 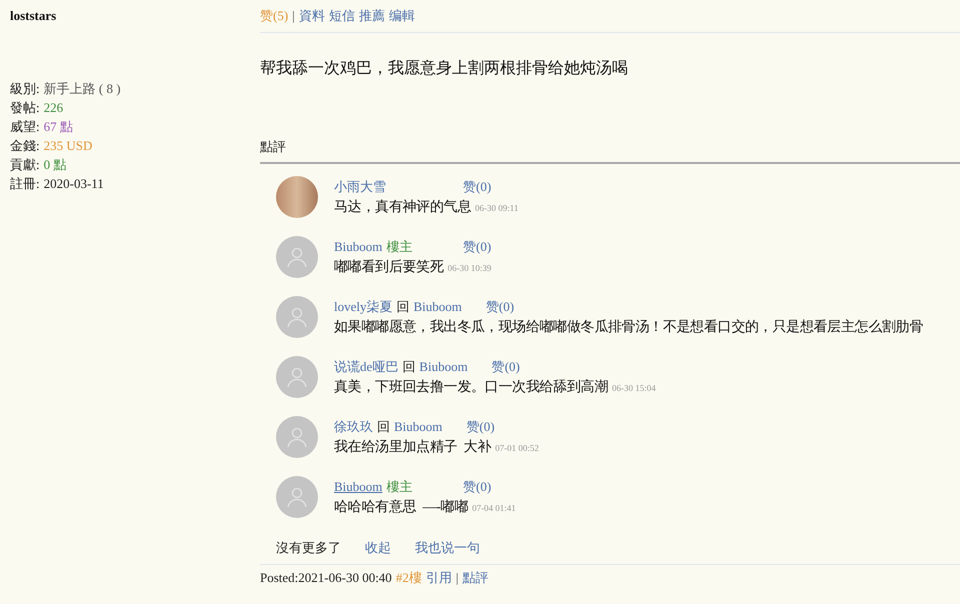 What do you see at coordinates (629, 327) in the screenshot?
I see `comment-text: 如果嘟嘟愿意，我出冬瓜，现场给嘟嘟做冬瓜排骨汤！不是想看口交的，只是想看层主怎么割肋骨` at bounding box center [629, 327].